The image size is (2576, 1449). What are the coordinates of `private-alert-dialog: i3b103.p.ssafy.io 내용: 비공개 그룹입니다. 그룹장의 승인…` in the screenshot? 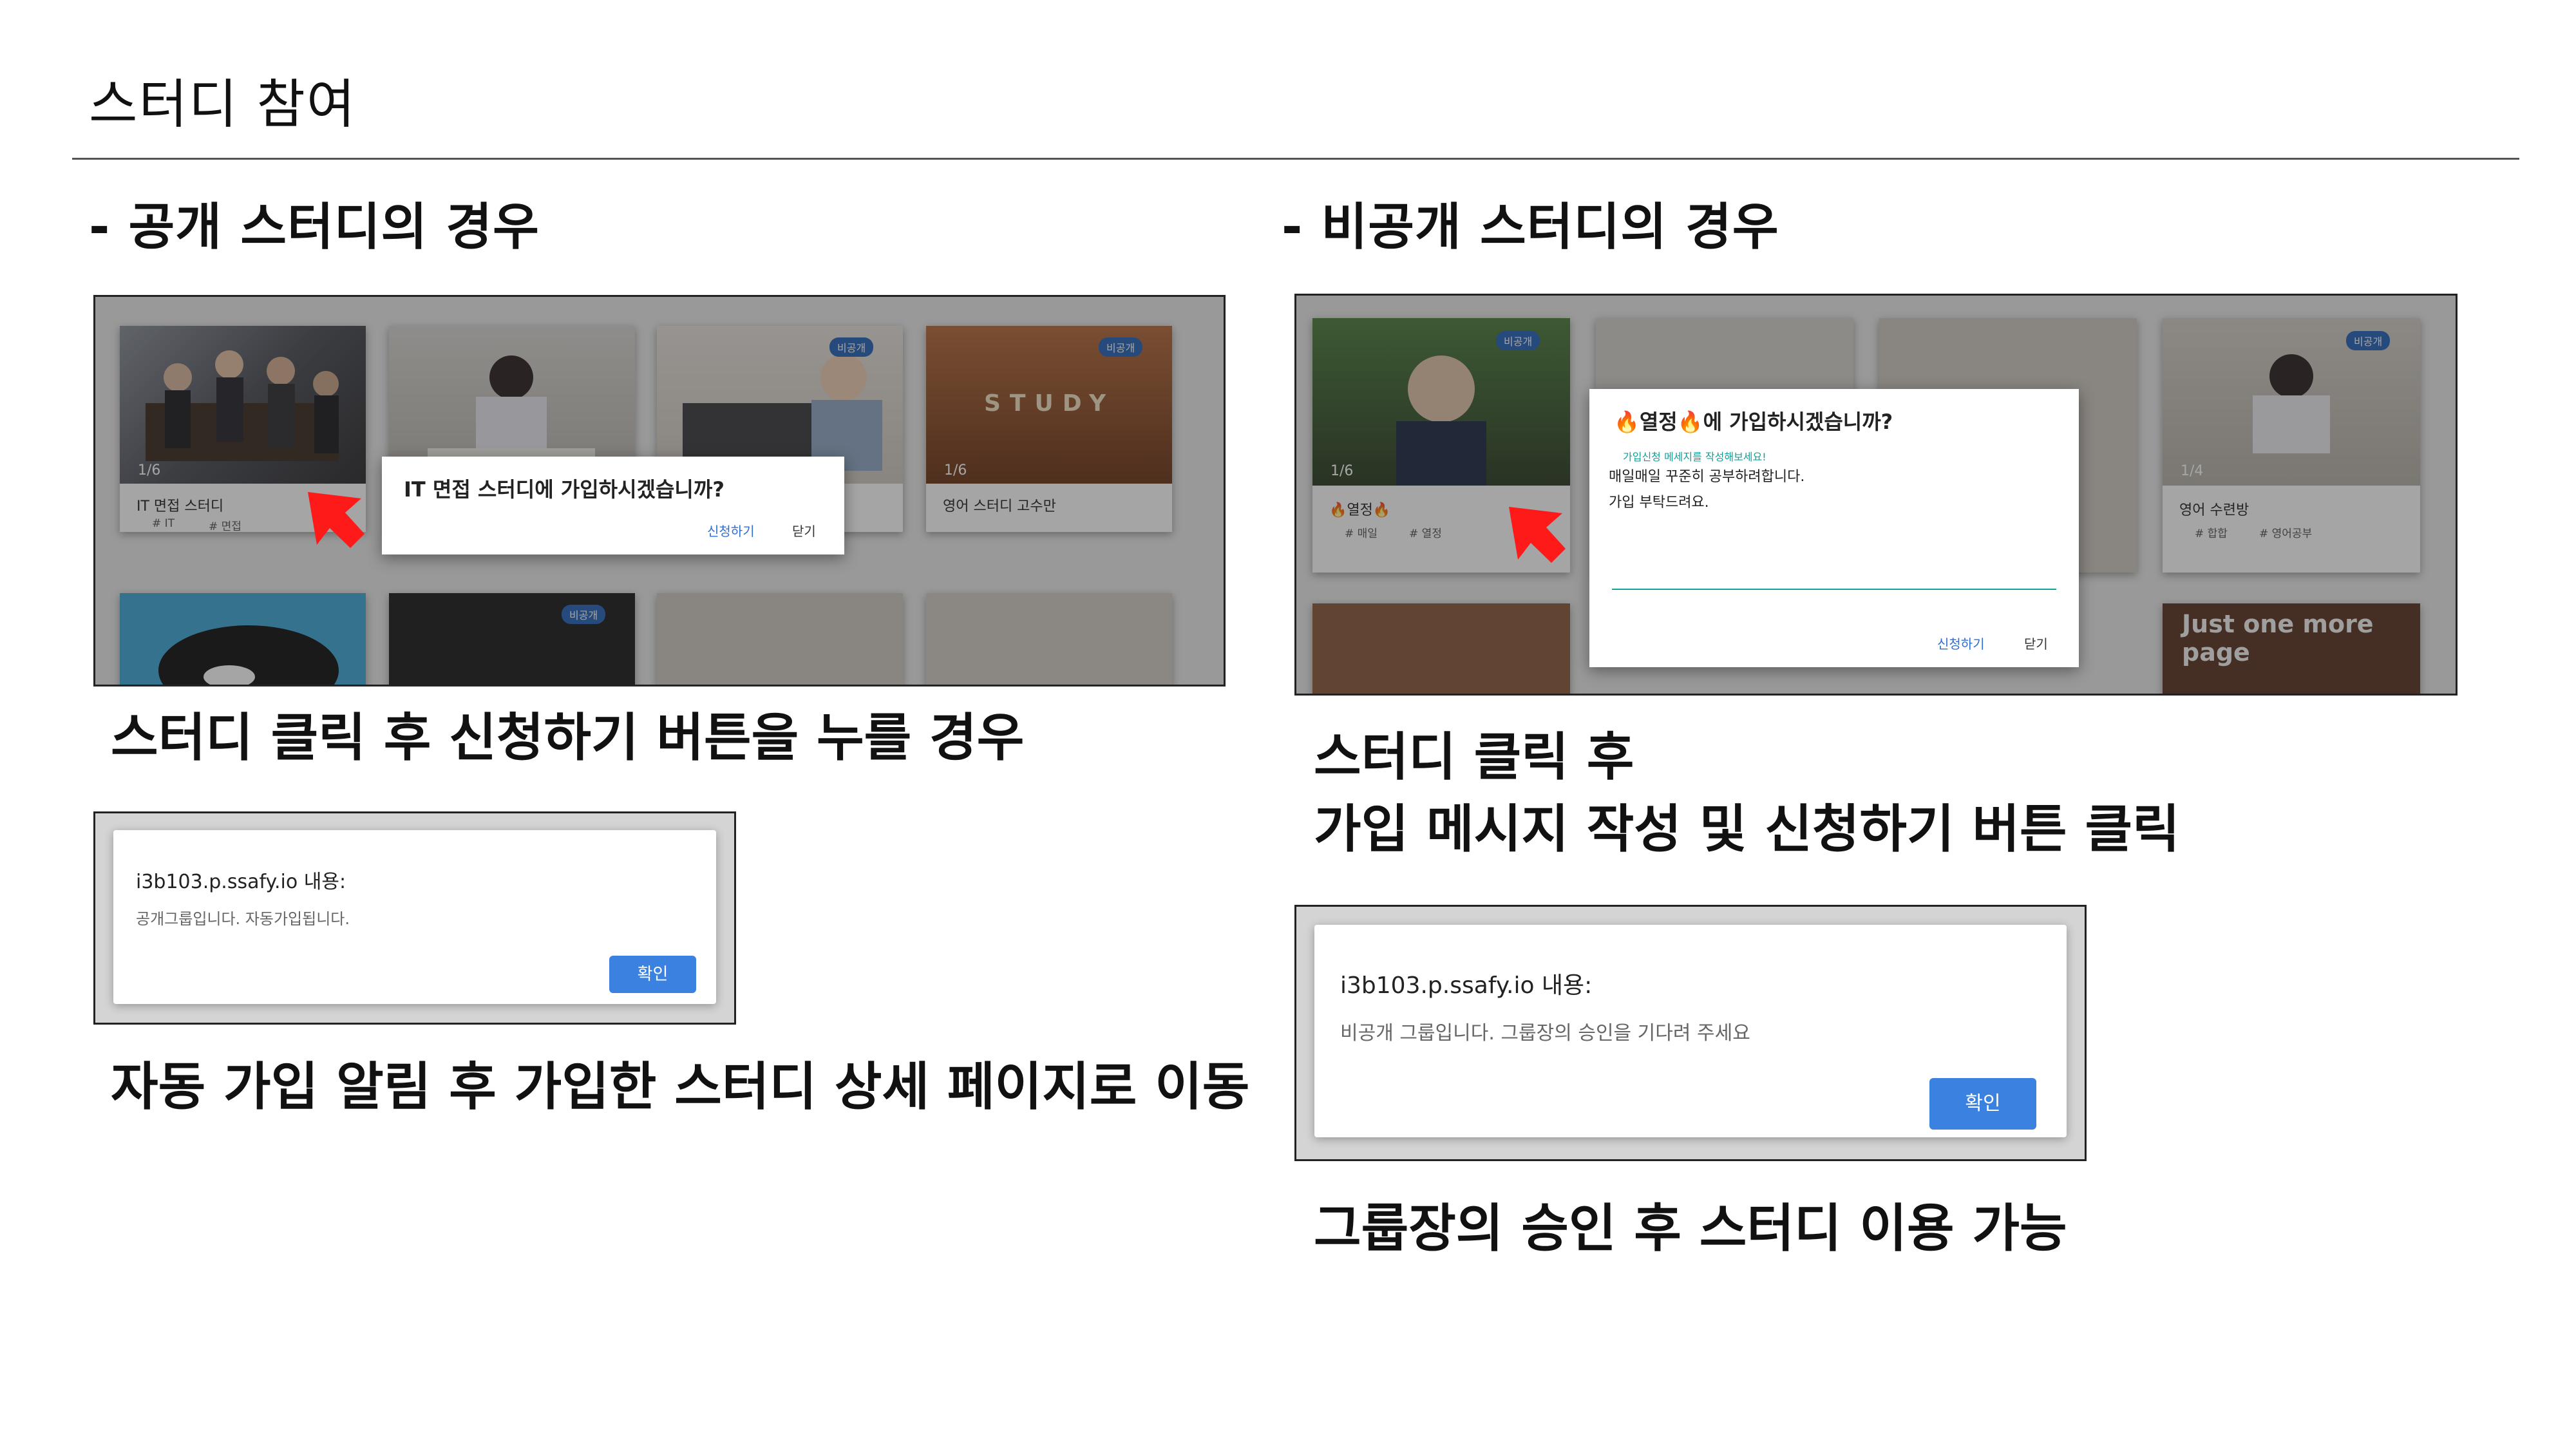 It's located at (1690, 1031).